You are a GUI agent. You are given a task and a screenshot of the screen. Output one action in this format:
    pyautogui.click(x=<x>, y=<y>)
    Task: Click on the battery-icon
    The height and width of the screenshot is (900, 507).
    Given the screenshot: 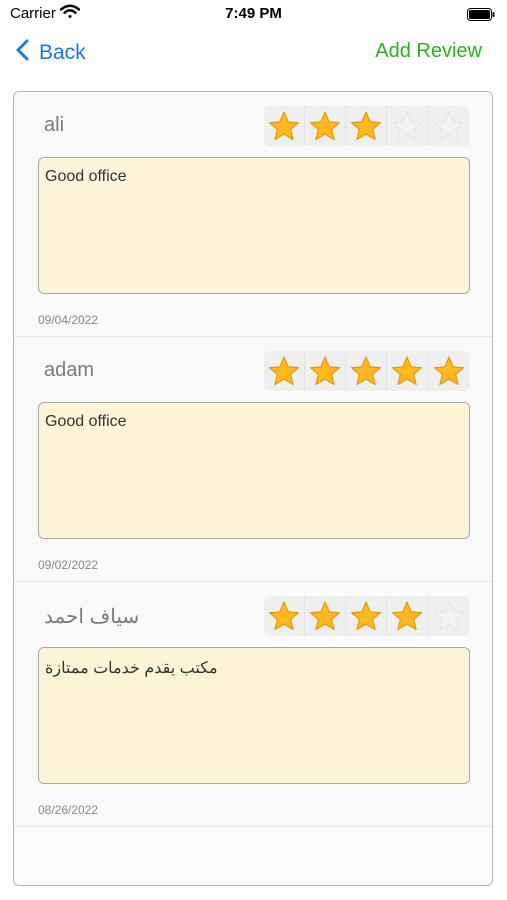 What is the action you would take?
    pyautogui.click(x=481, y=17)
    